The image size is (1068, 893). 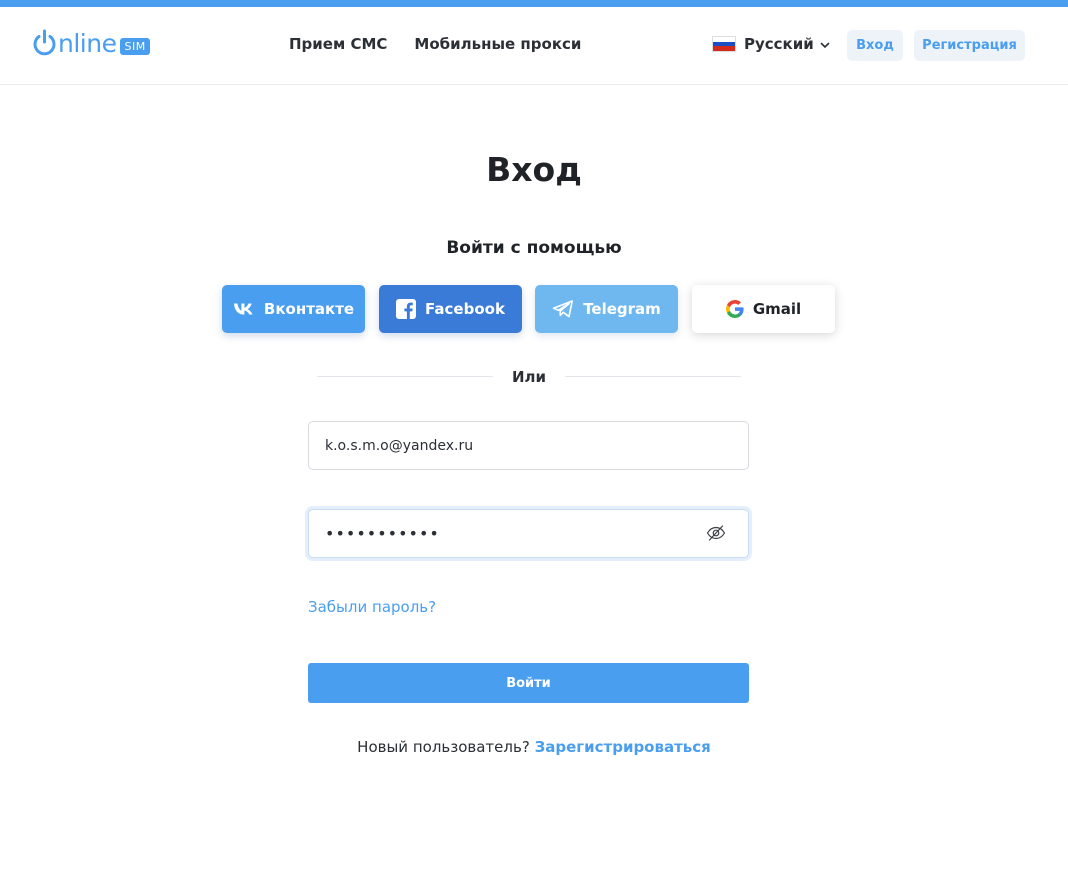 I want to click on divider-right, so click(x=653, y=376).